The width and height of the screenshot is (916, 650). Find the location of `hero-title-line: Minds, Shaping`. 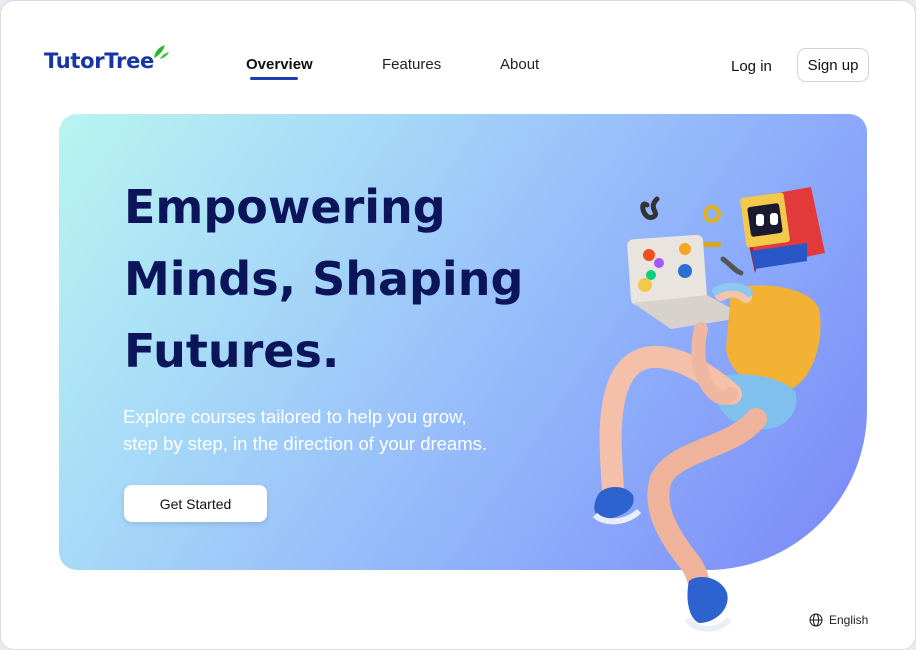

hero-title-line: Minds, Shaping is located at coordinates (324, 279).